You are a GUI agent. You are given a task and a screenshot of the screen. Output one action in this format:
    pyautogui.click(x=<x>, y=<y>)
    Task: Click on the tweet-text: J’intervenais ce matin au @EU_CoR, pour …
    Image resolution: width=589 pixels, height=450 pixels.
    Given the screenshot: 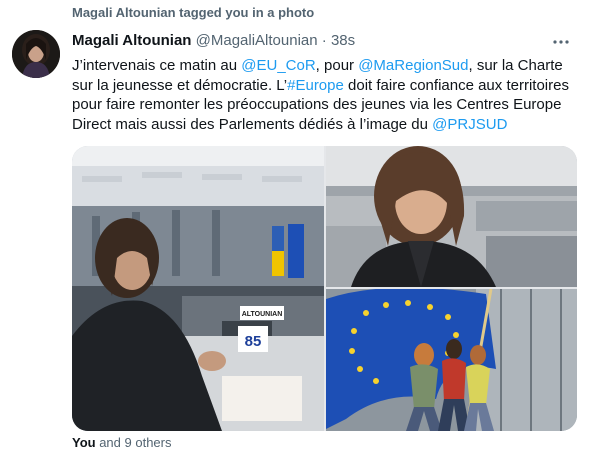 What is the action you would take?
    pyautogui.click(x=322, y=95)
    